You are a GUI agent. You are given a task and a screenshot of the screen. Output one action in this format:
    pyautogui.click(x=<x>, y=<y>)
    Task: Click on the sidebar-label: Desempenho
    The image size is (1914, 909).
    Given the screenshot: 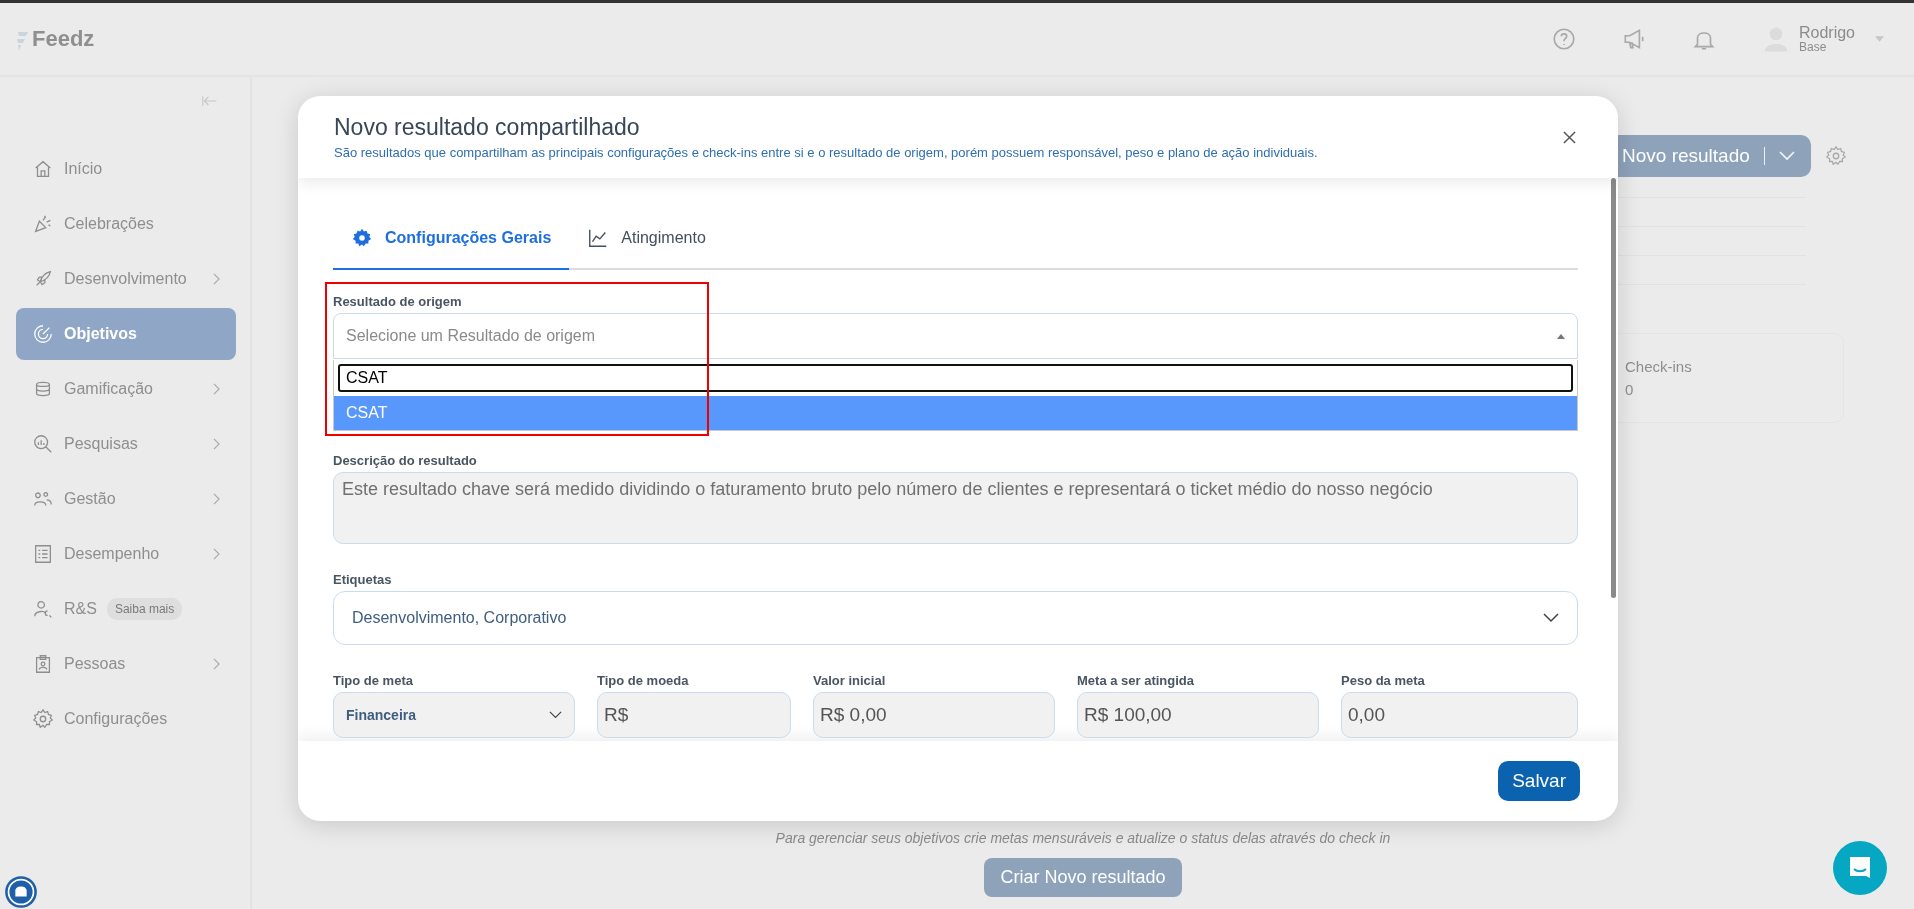 What is the action you would take?
    pyautogui.click(x=112, y=554)
    